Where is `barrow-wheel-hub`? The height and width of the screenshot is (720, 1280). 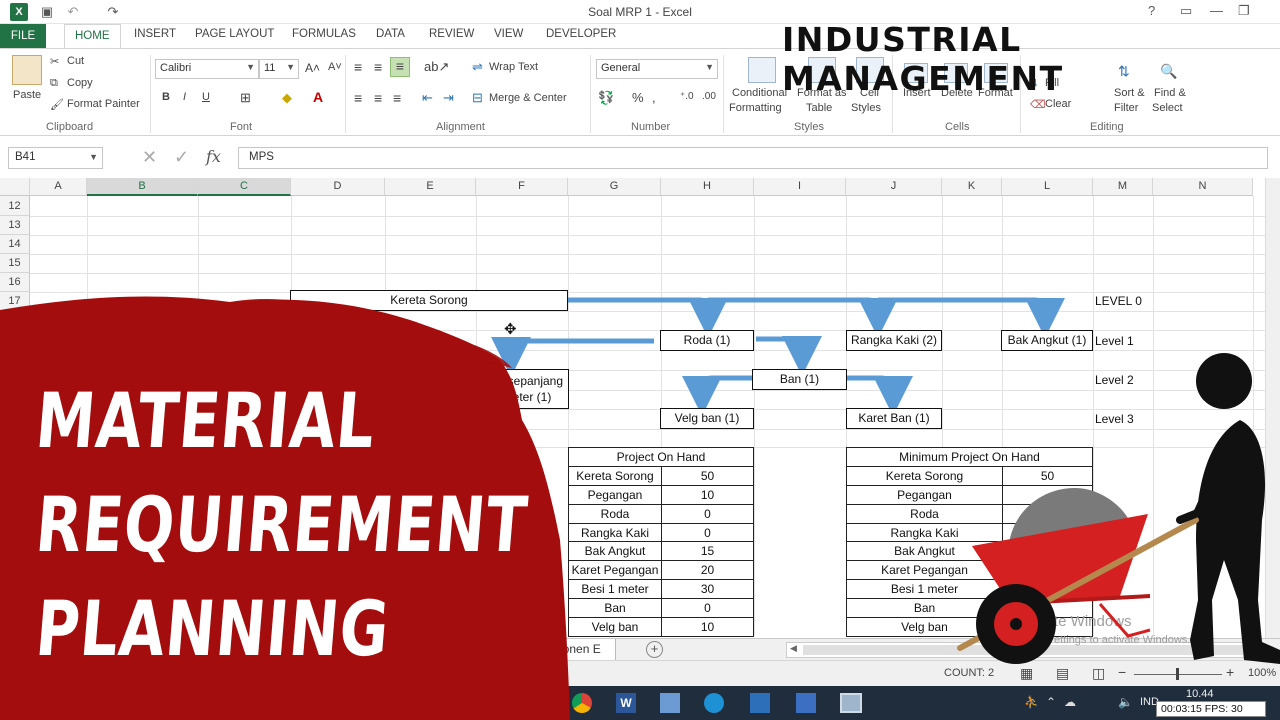 barrow-wheel-hub is located at coordinates (1016, 624).